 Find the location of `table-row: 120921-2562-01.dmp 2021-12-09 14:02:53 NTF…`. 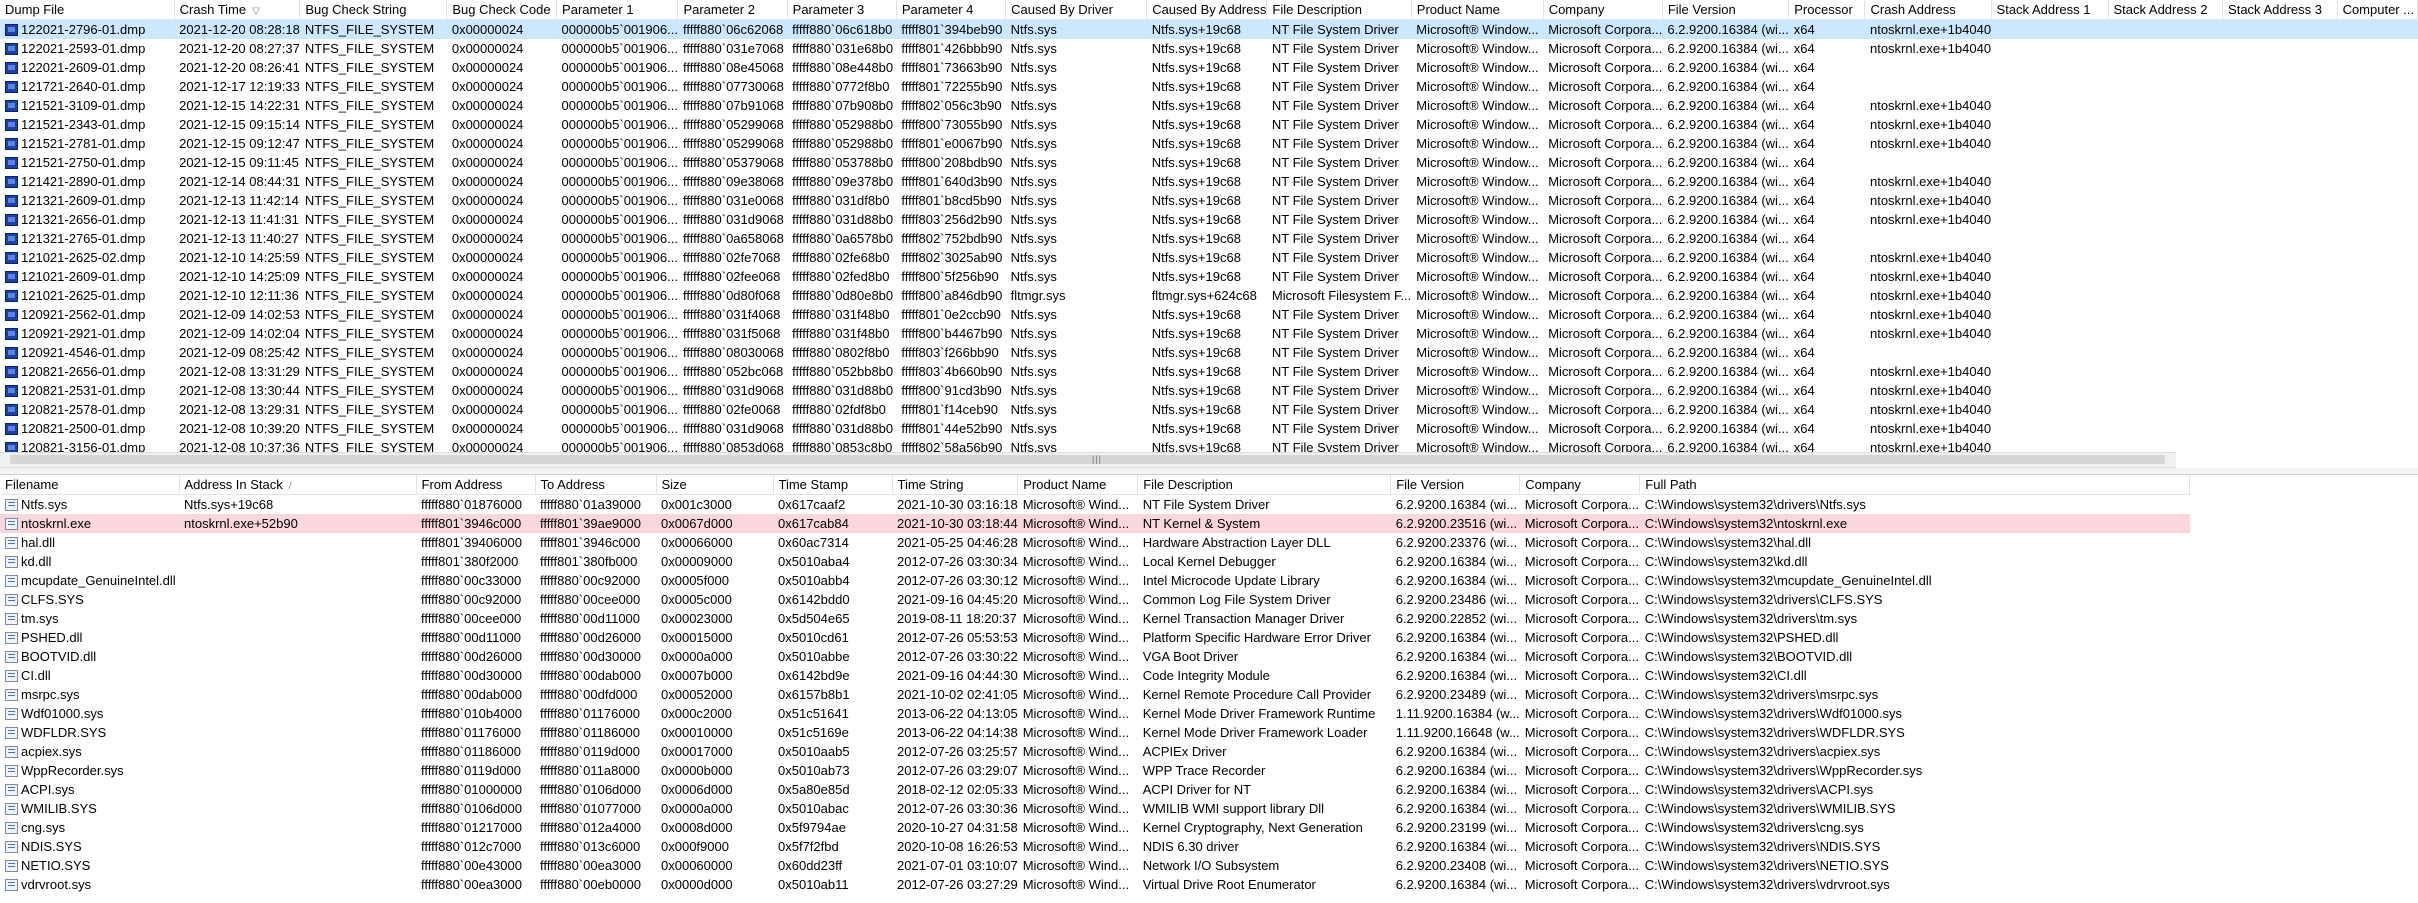

table-row: 120921-2562-01.dmp 2021-12-09 14:02:53 NTF… is located at coordinates (1209, 314).